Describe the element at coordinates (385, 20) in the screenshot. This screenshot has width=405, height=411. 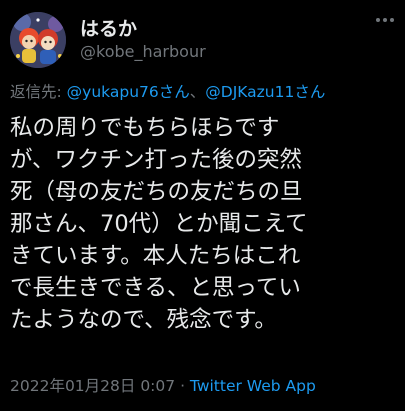
I see `more-icon` at that location.